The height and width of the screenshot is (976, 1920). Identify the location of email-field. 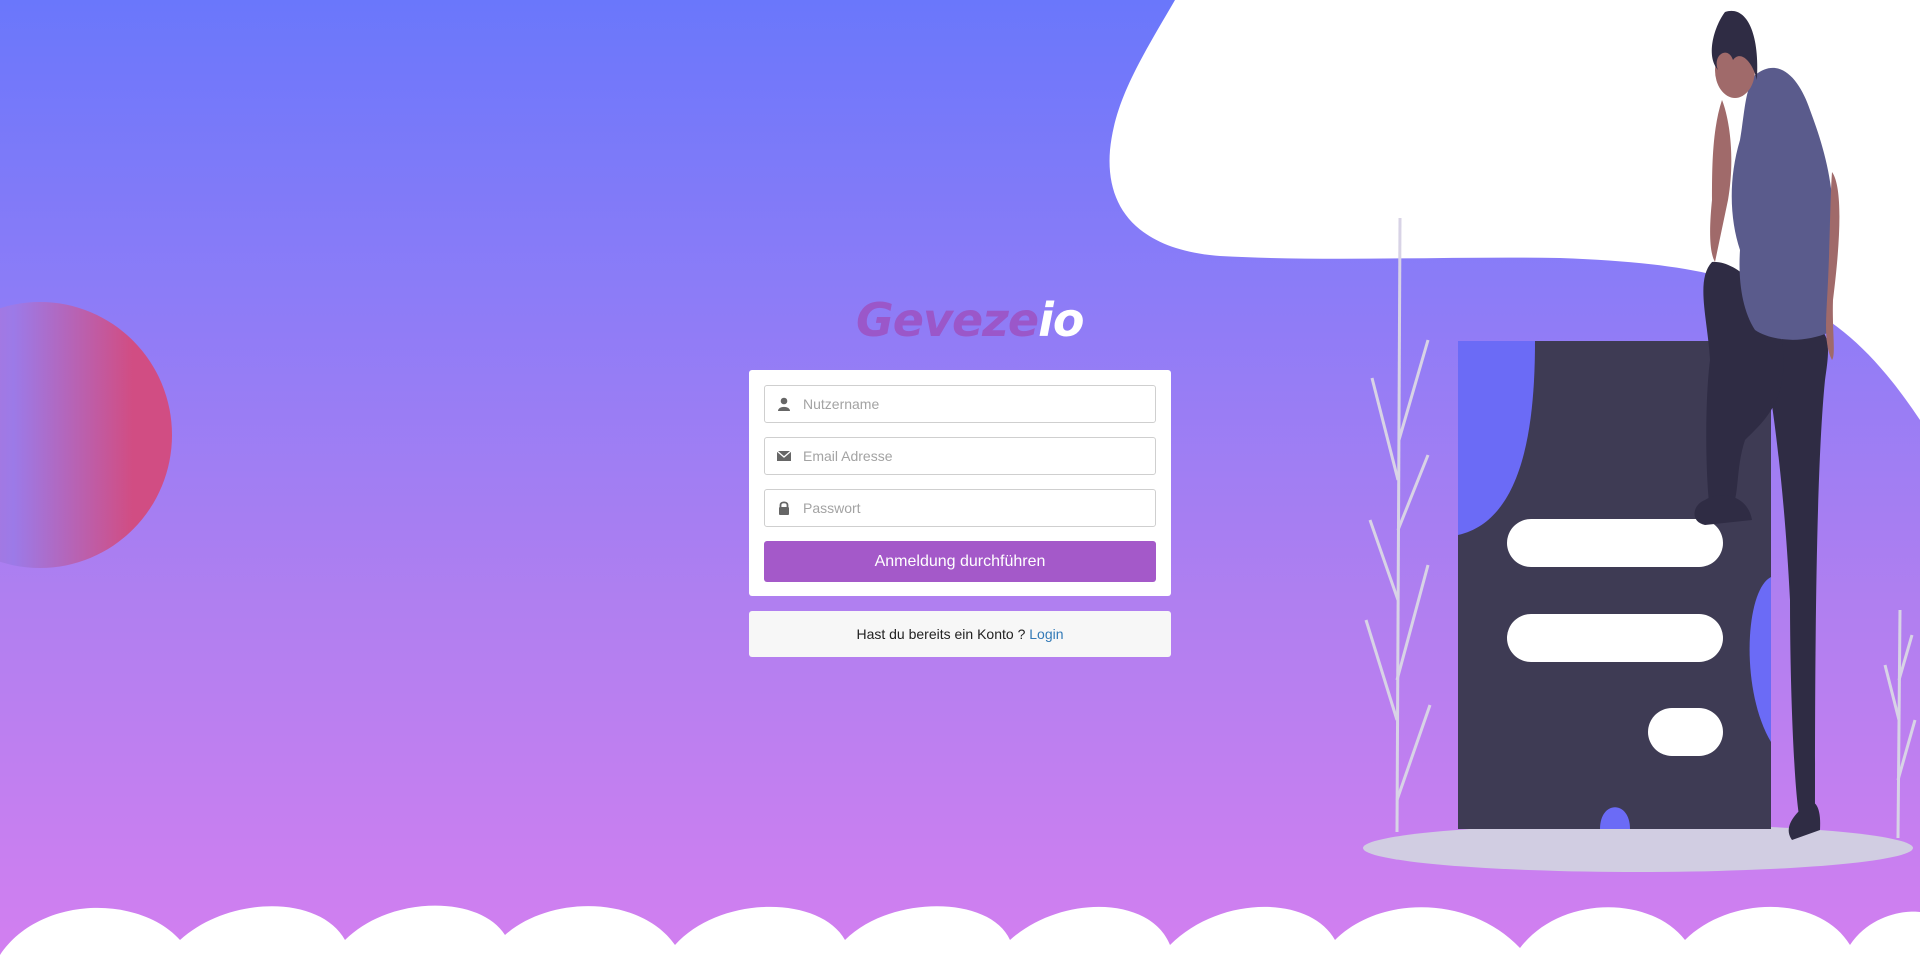
(960, 456).